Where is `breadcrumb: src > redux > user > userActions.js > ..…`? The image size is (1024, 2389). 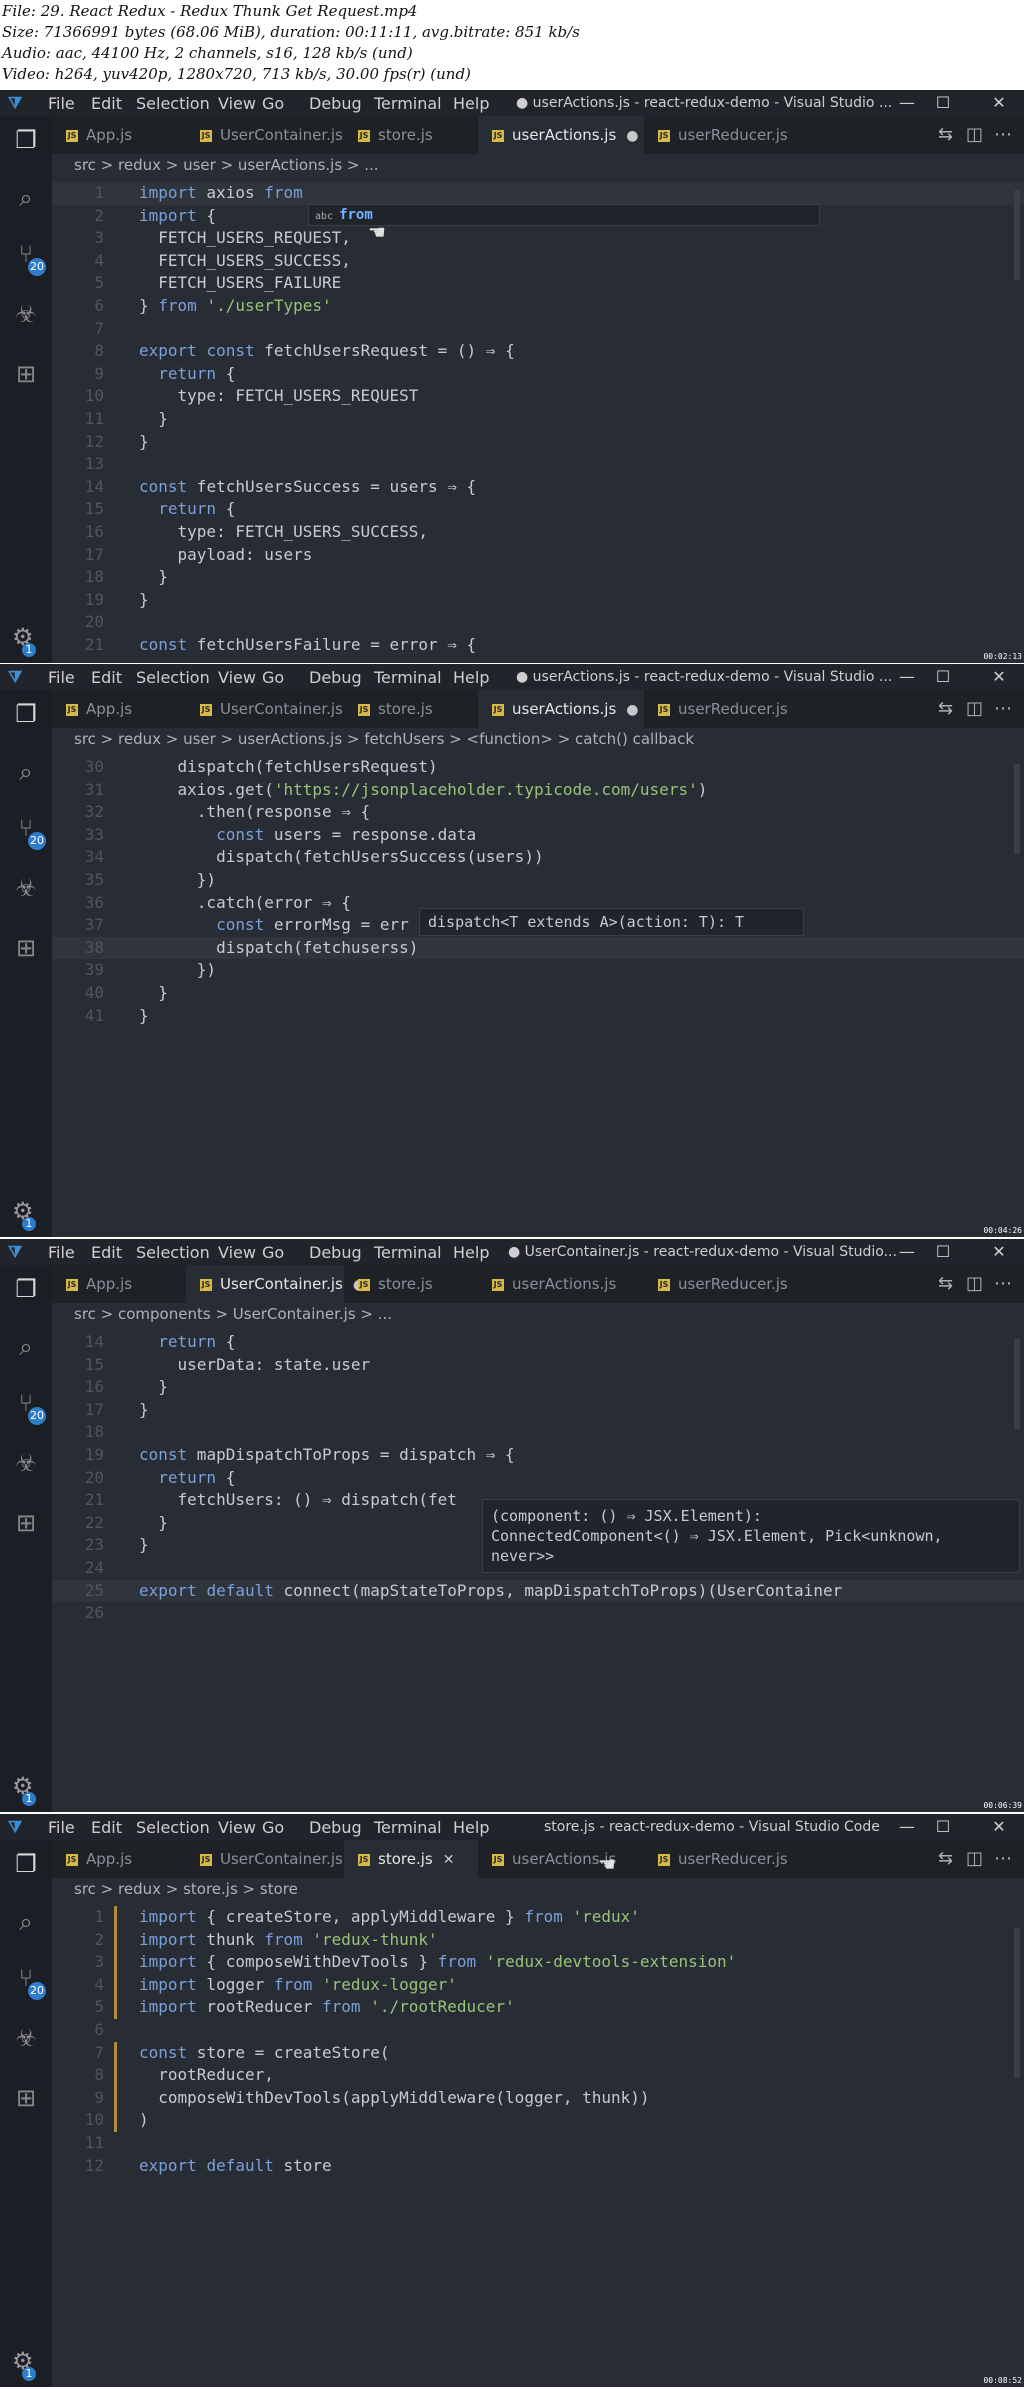 breadcrumb: src > redux > user > userActions.js > ..… is located at coordinates (538, 165).